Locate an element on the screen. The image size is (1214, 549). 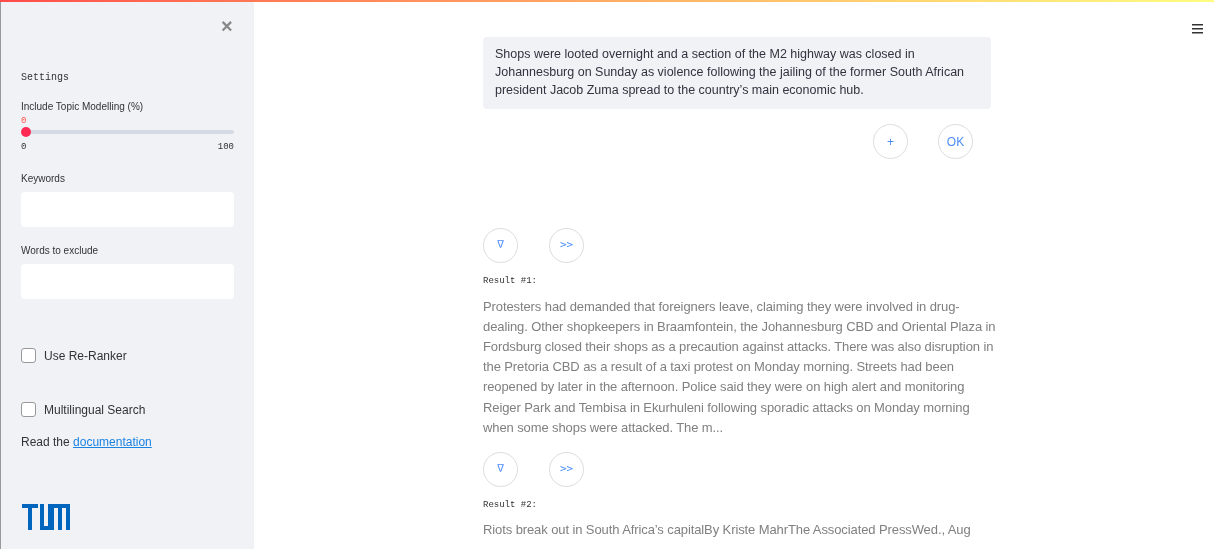
query-field: Shops were looted overnight and a section of the M2 highway was closed in Johannesburg on Sunday as violence following the jailing of the former South African president Jacob Zuma spread to the country’s main economic hub. is located at coordinates (737, 73).